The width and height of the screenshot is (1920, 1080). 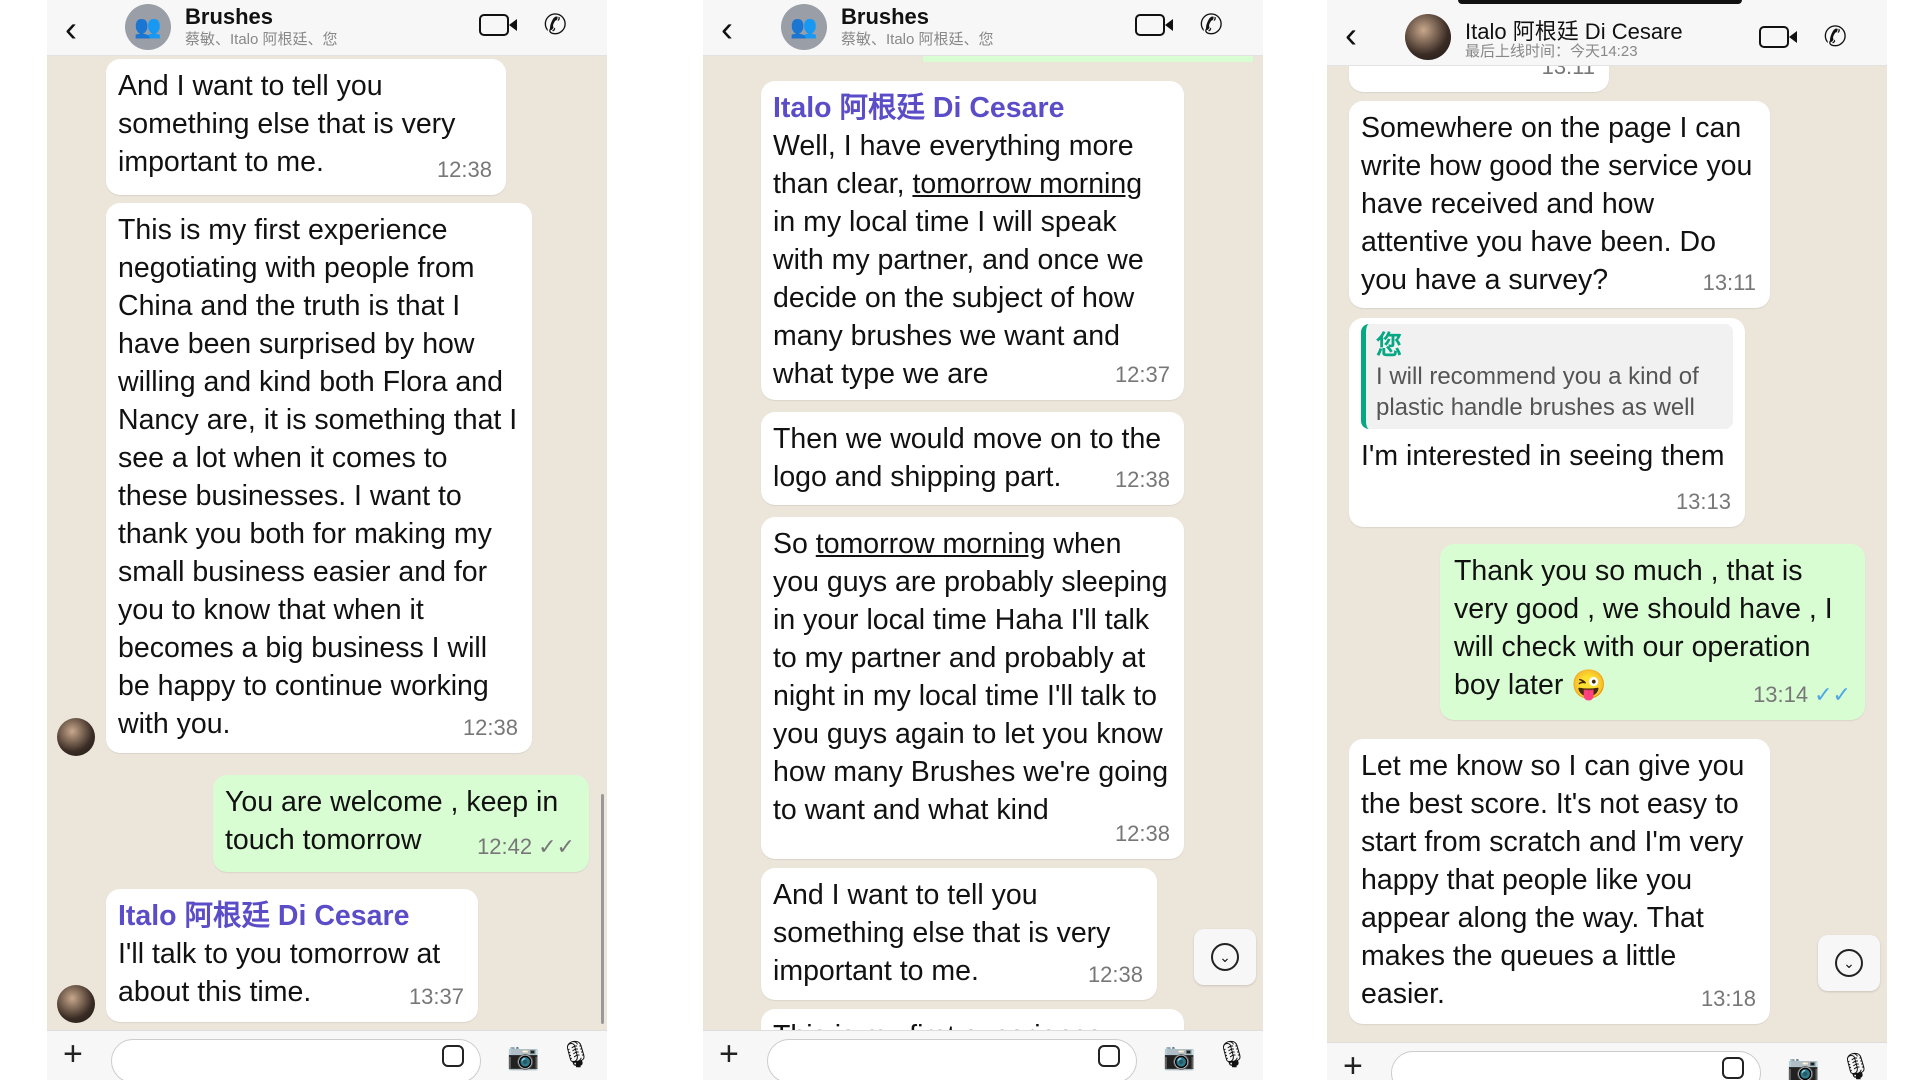 I want to click on message-time: 13:37, so click(x=436, y=996).